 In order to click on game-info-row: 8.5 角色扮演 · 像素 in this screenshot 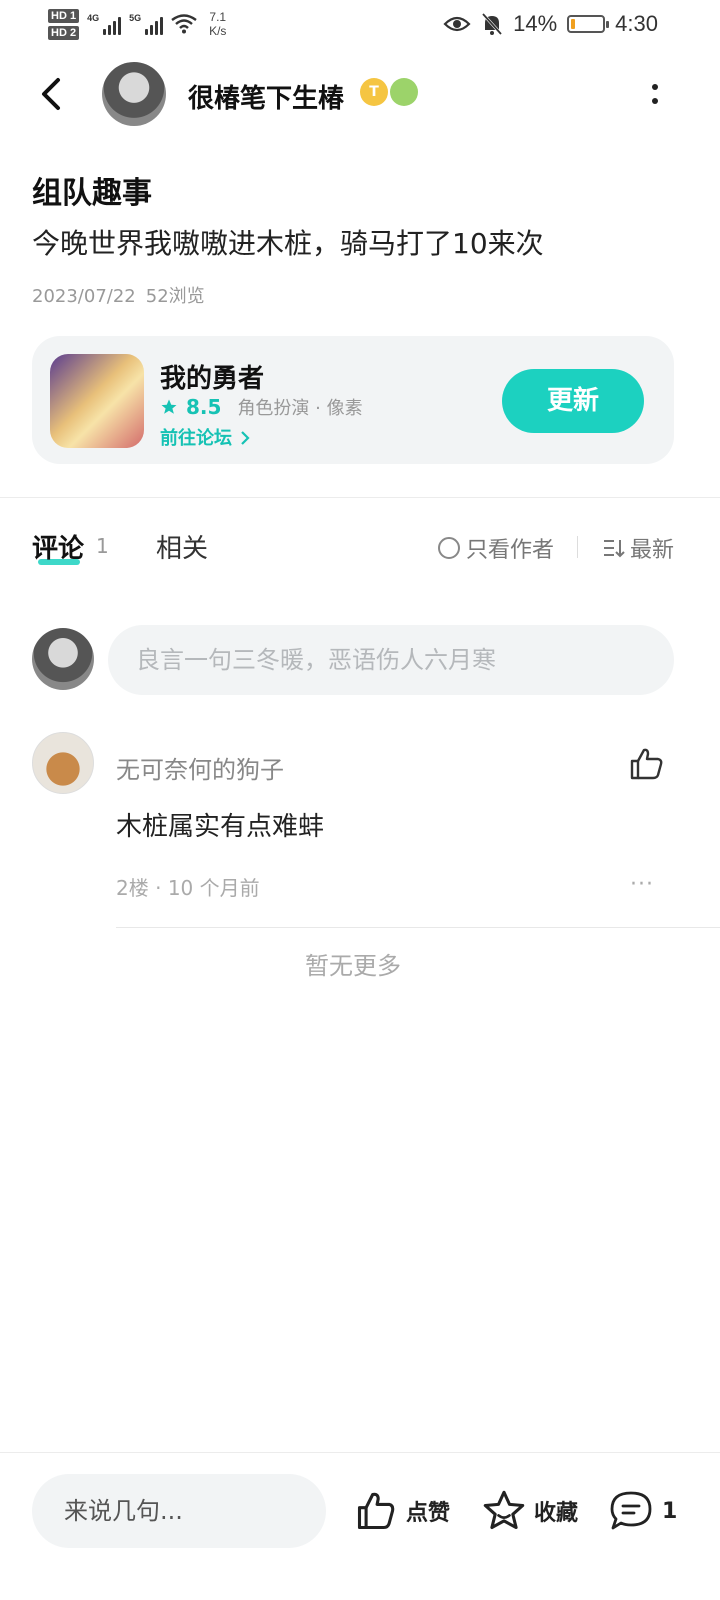, I will do `click(261, 407)`.